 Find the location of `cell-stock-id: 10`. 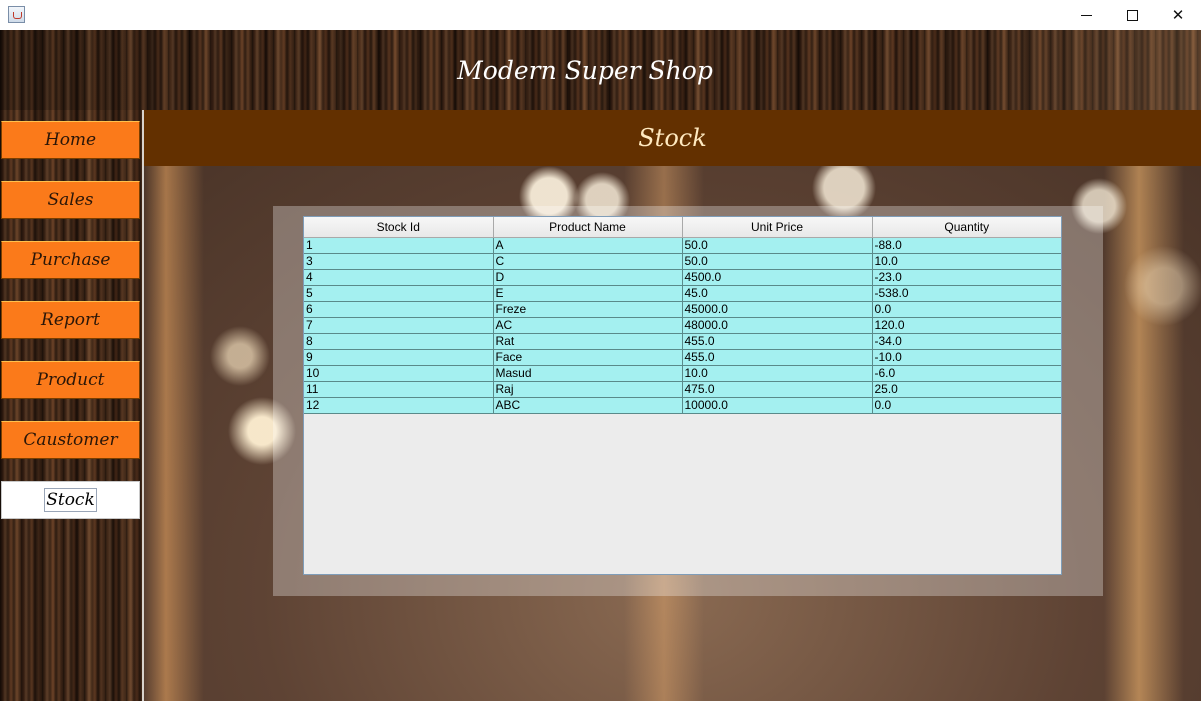

cell-stock-id: 10 is located at coordinates (399, 373).